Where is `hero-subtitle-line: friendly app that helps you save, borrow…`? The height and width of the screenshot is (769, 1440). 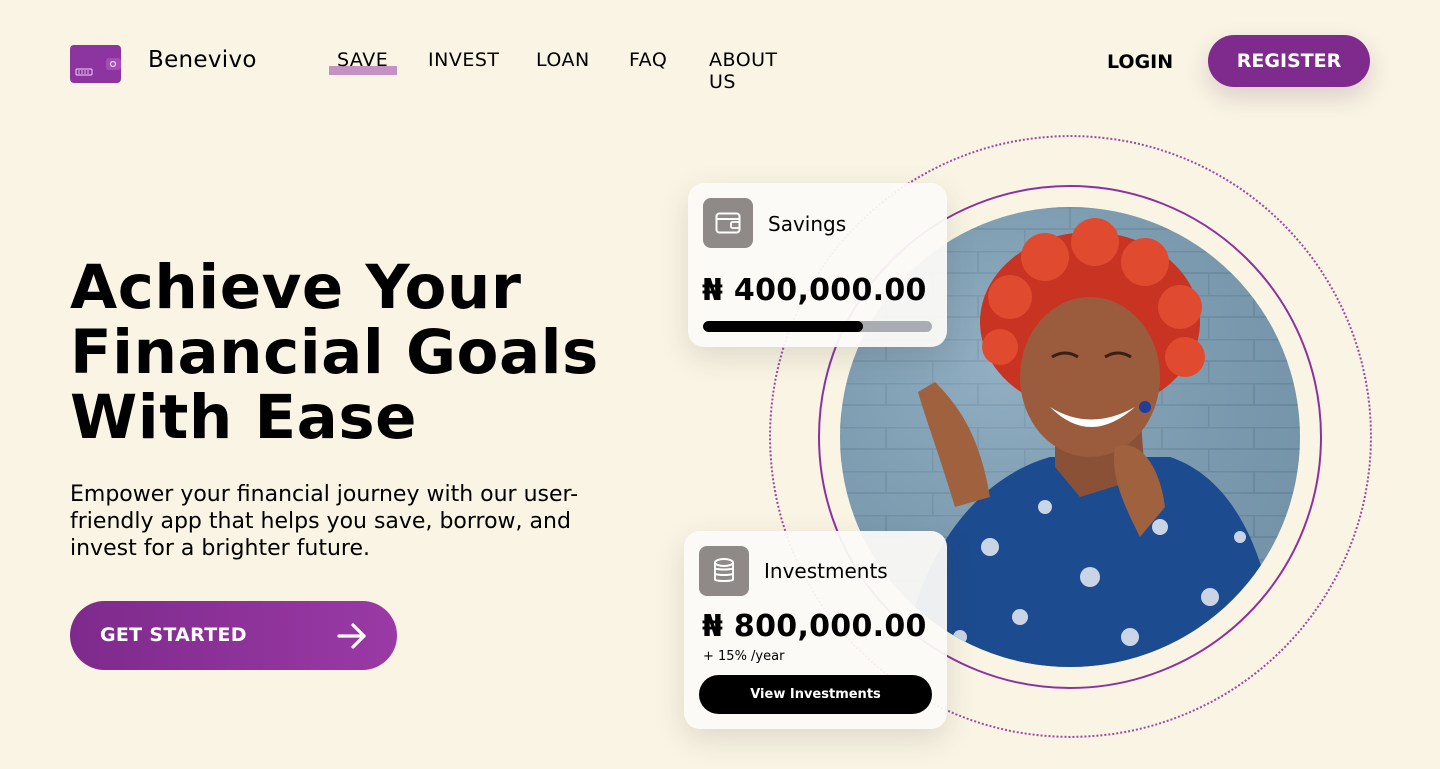
hero-subtitle-line: friendly app that helps you save, borrow… is located at coordinates (320, 521).